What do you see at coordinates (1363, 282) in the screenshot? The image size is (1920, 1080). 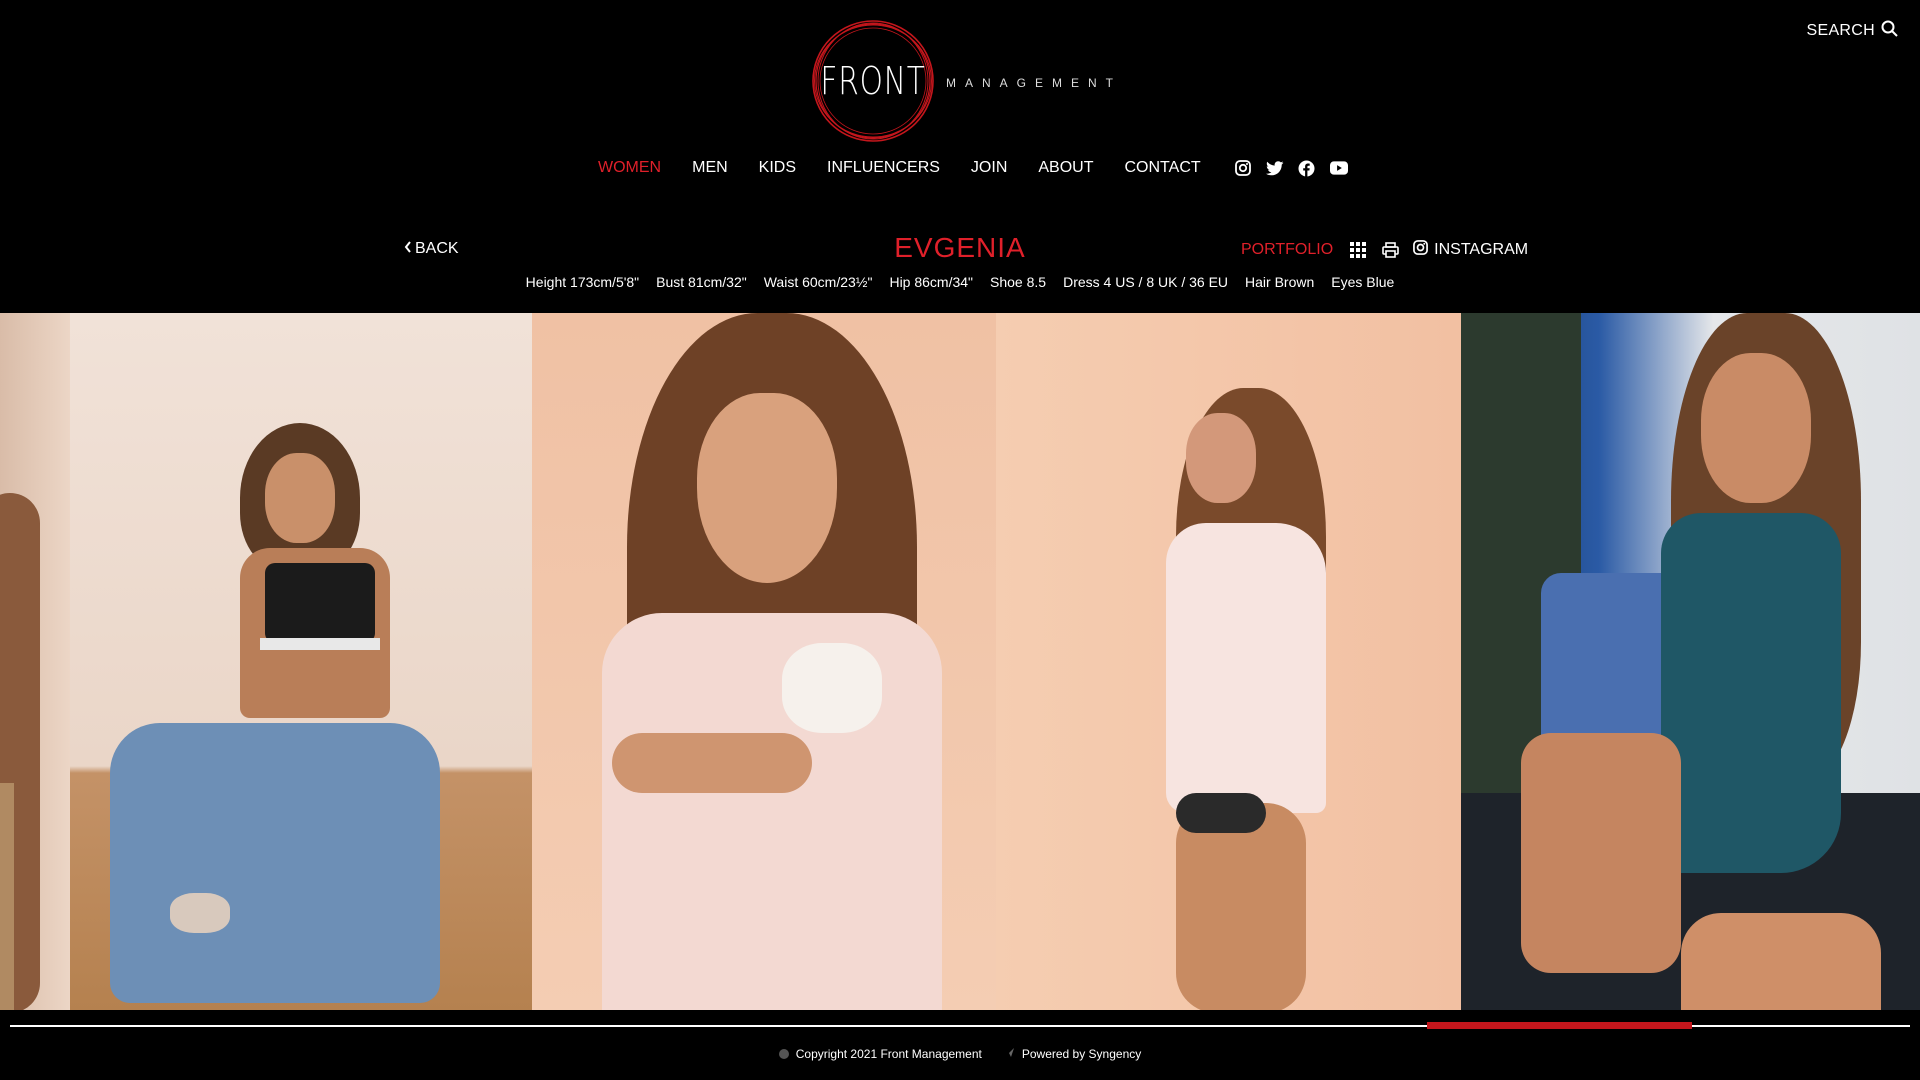 I see `measurement-eyes: Eyes Blue` at bounding box center [1363, 282].